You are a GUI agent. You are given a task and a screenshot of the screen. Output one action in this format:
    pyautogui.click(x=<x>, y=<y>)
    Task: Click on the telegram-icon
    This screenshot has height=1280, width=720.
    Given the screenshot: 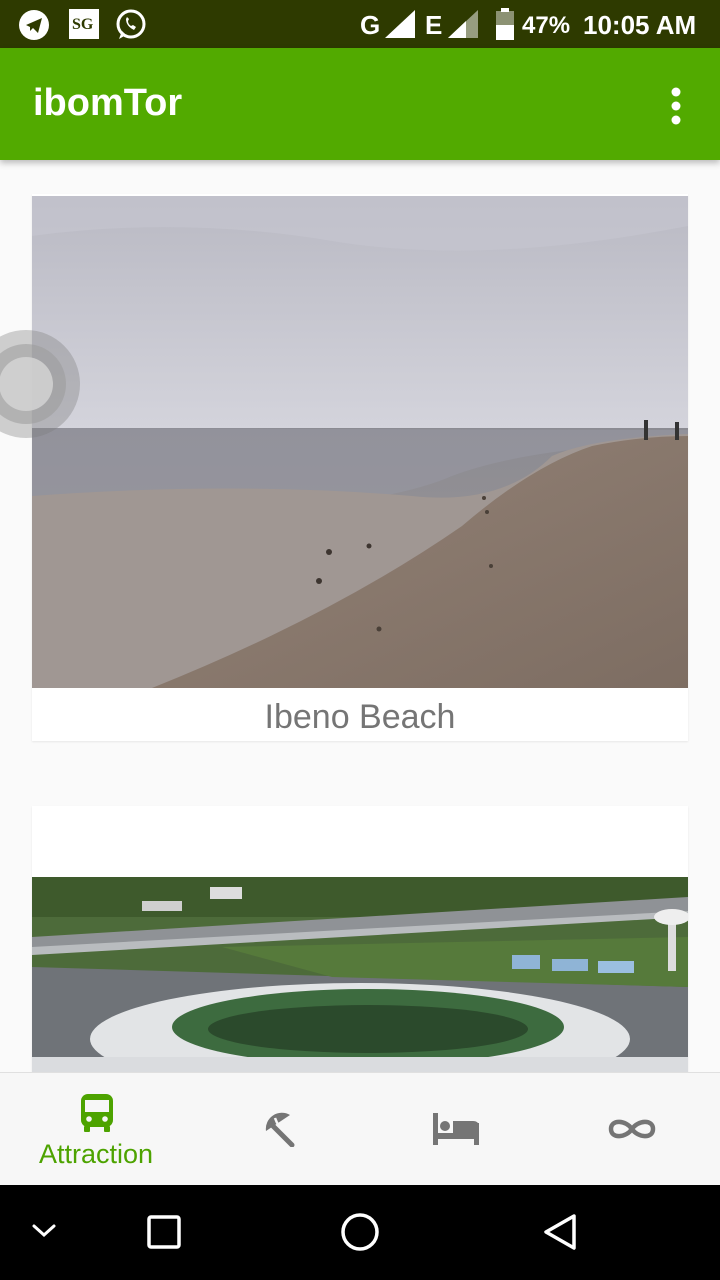 What is the action you would take?
    pyautogui.click(x=34, y=25)
    